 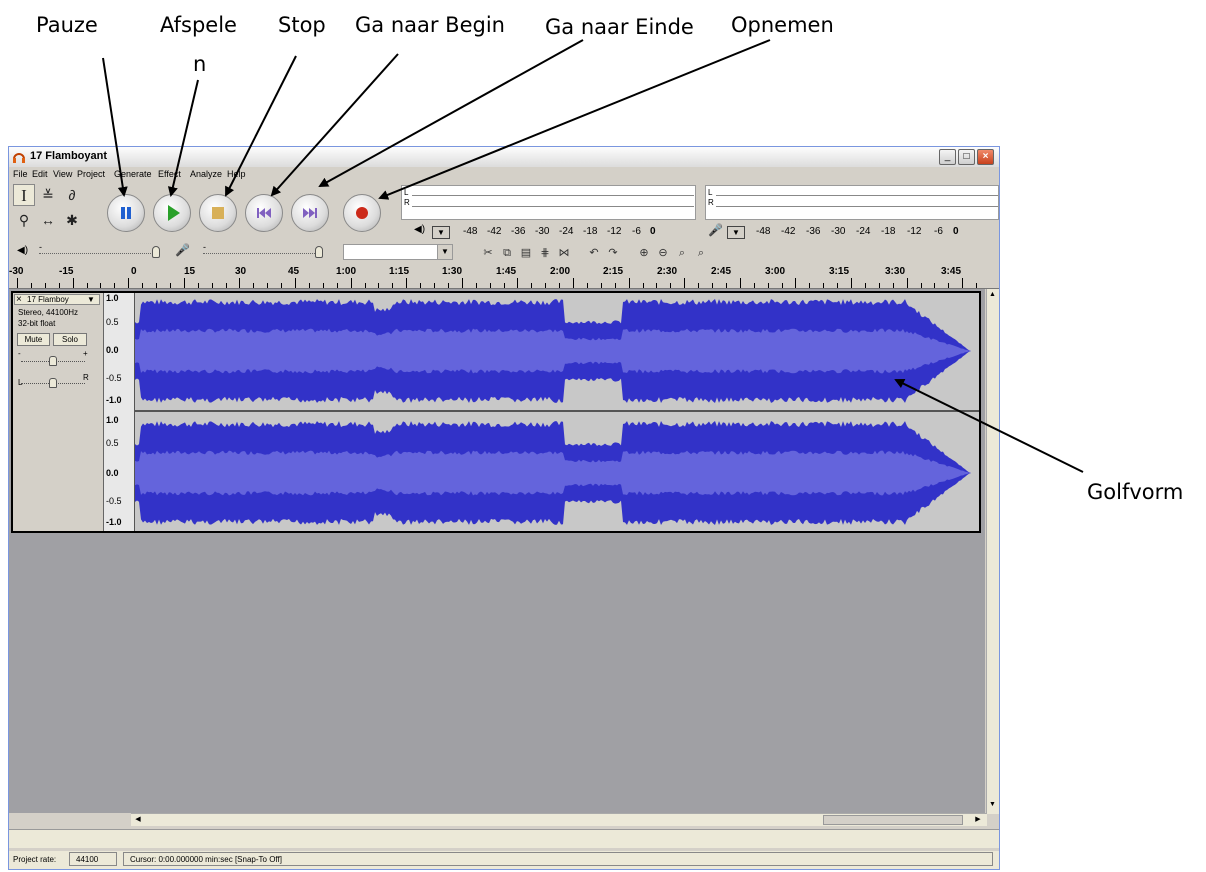 I want to click on minimize-button: _, so click(x=947, y=157).